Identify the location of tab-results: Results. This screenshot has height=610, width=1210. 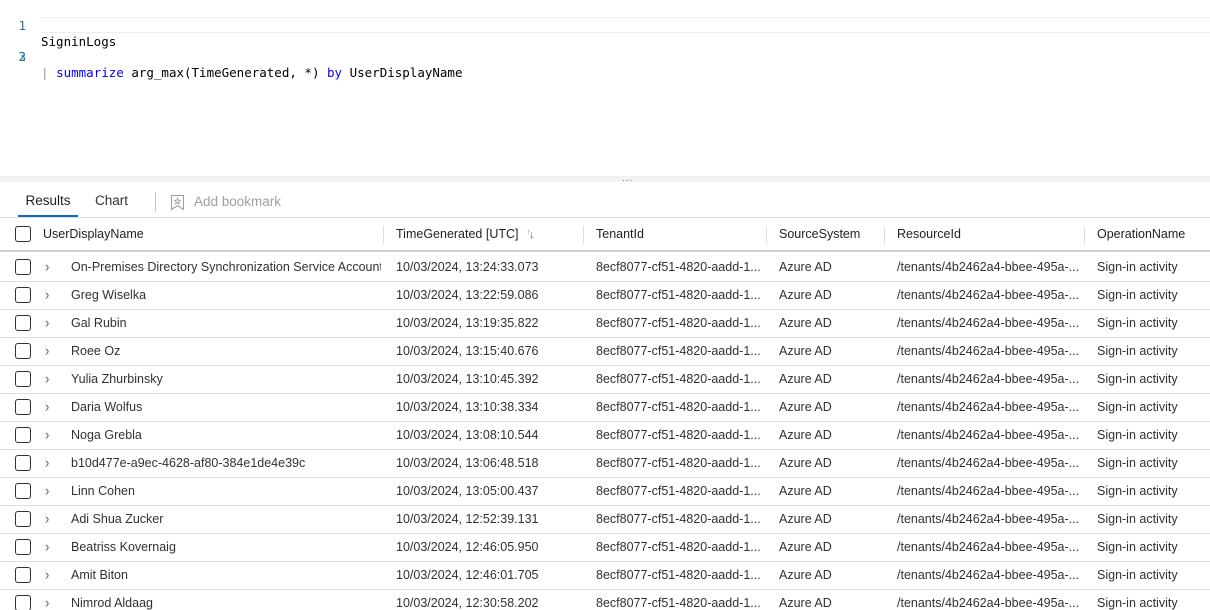
(48, 202).